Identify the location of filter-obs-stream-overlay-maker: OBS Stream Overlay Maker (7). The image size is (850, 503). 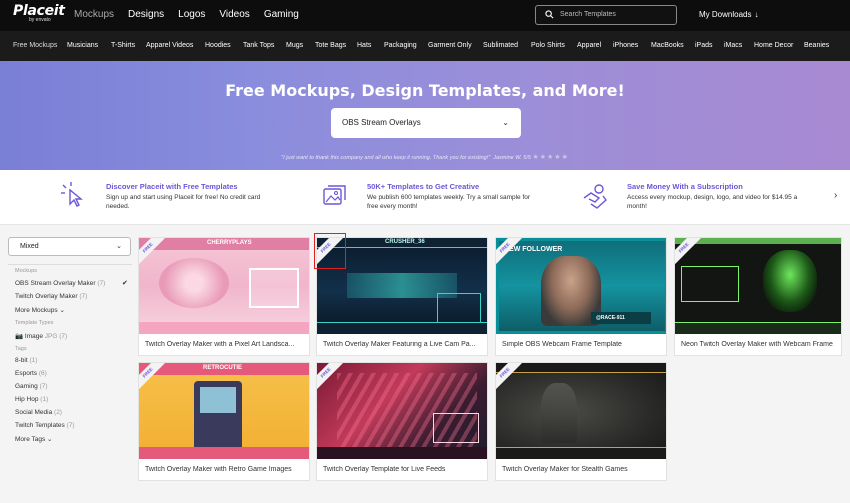
(60, 283).